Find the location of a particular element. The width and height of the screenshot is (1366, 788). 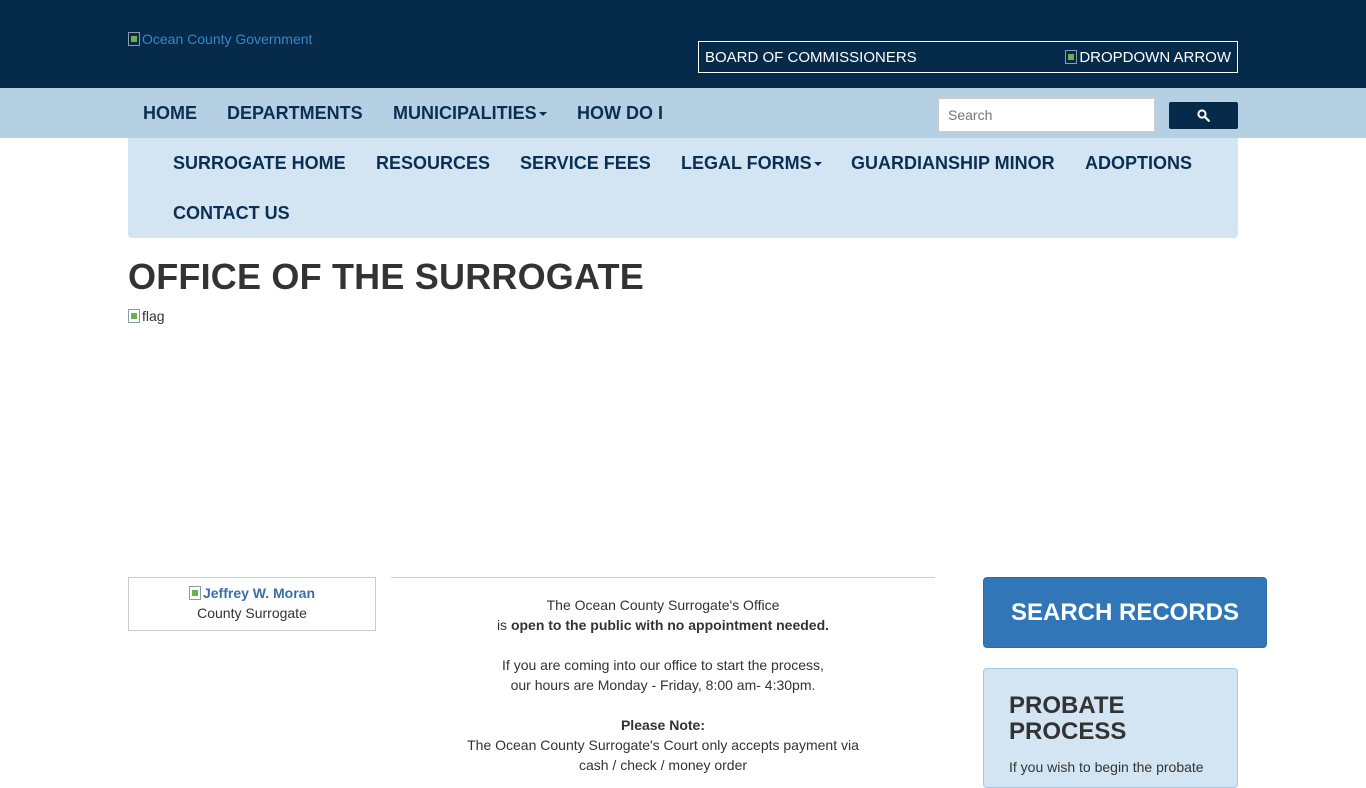

nav-item-departments: DEPARTMENTS is located at coordinates (295, 113).